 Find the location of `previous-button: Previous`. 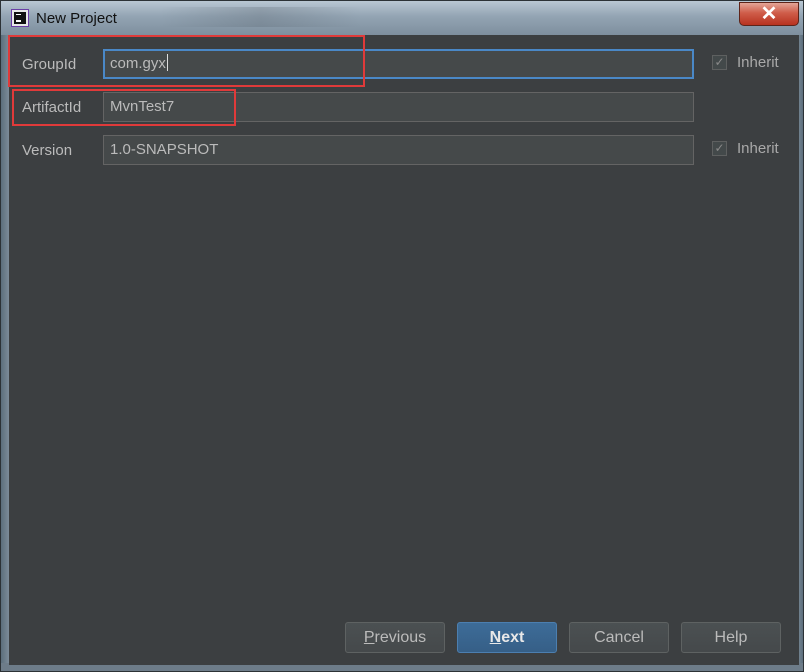

previous-button: Previous is located at coordinates (395, 637).